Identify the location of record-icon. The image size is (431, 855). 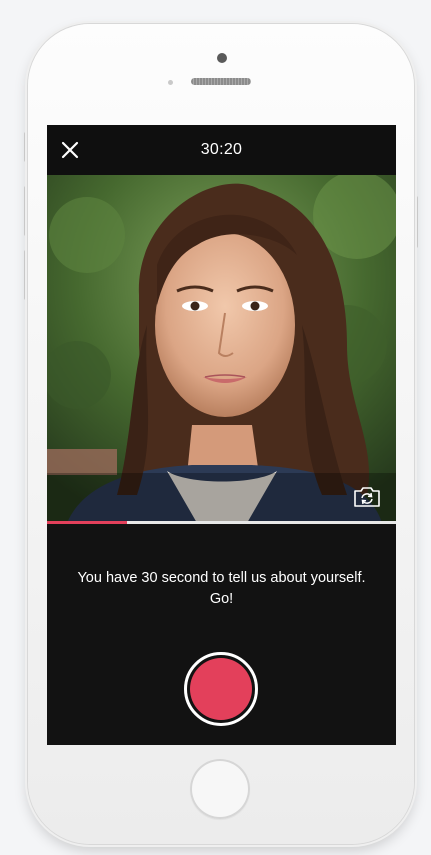
(221, 689).